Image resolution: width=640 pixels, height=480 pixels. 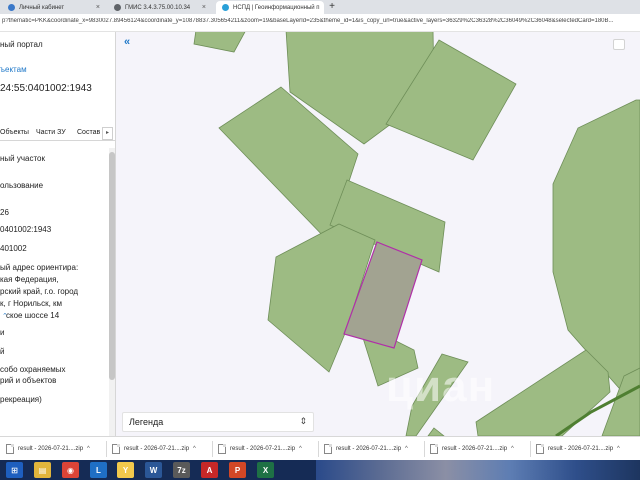 What do you see at coordinates (51, 132) in the screenshot?
I see `tab-land-parts: Части ЗУ` at bounding box center [51, 132].